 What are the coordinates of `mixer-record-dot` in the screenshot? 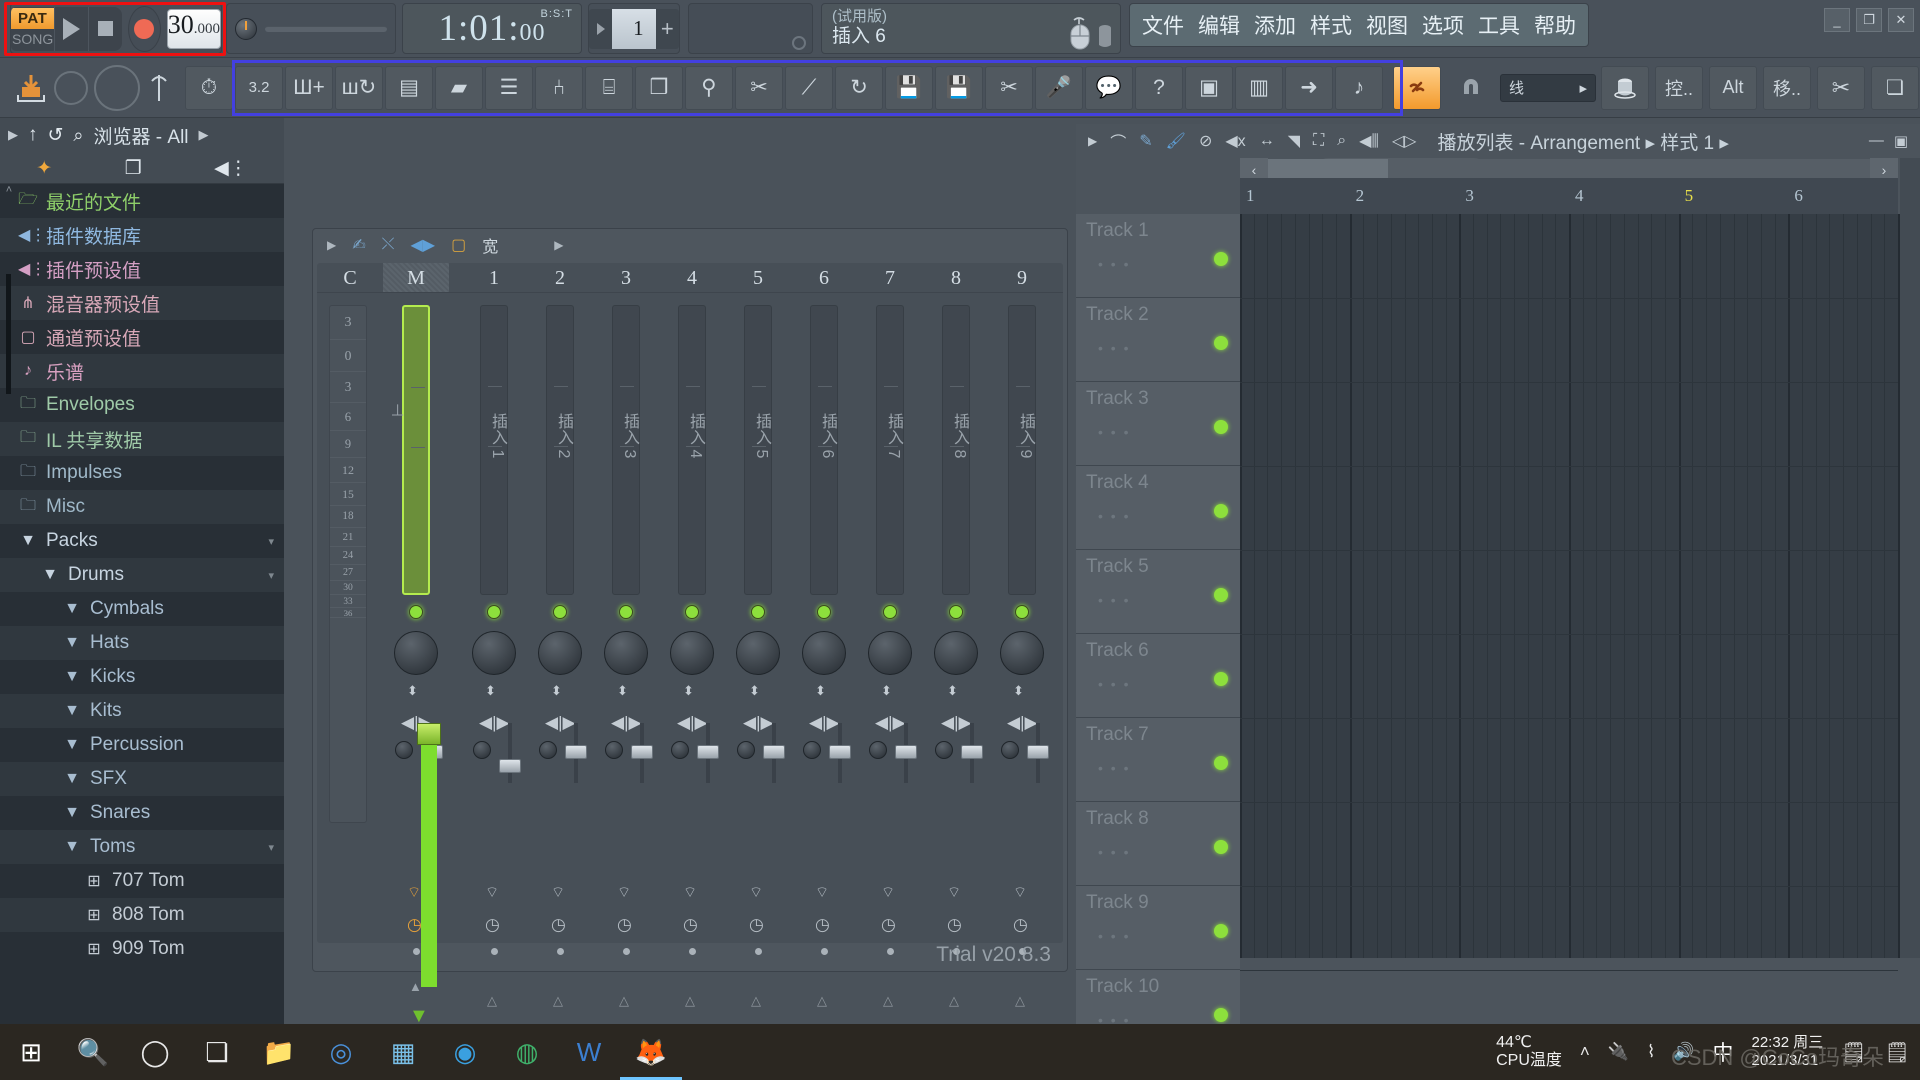 It's located at (626, 951).